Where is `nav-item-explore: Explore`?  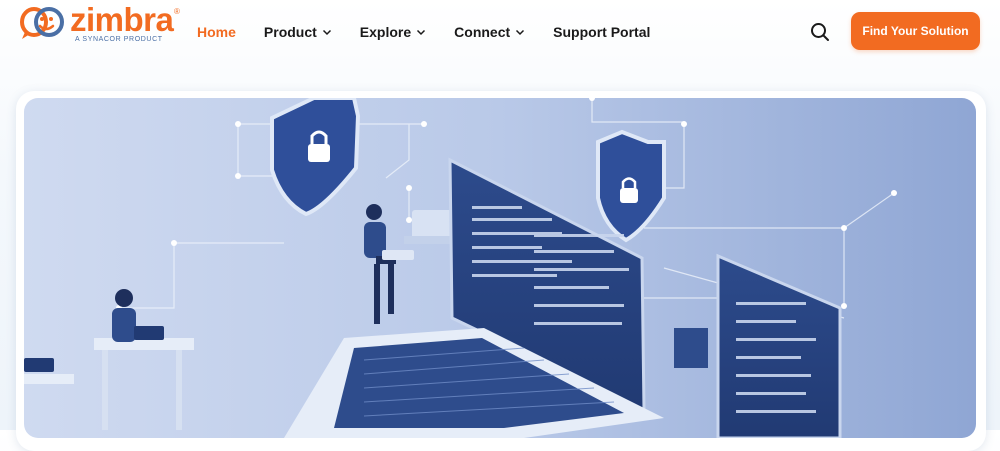 nav-item-explore: Explore is located at coordinates (393, 32).